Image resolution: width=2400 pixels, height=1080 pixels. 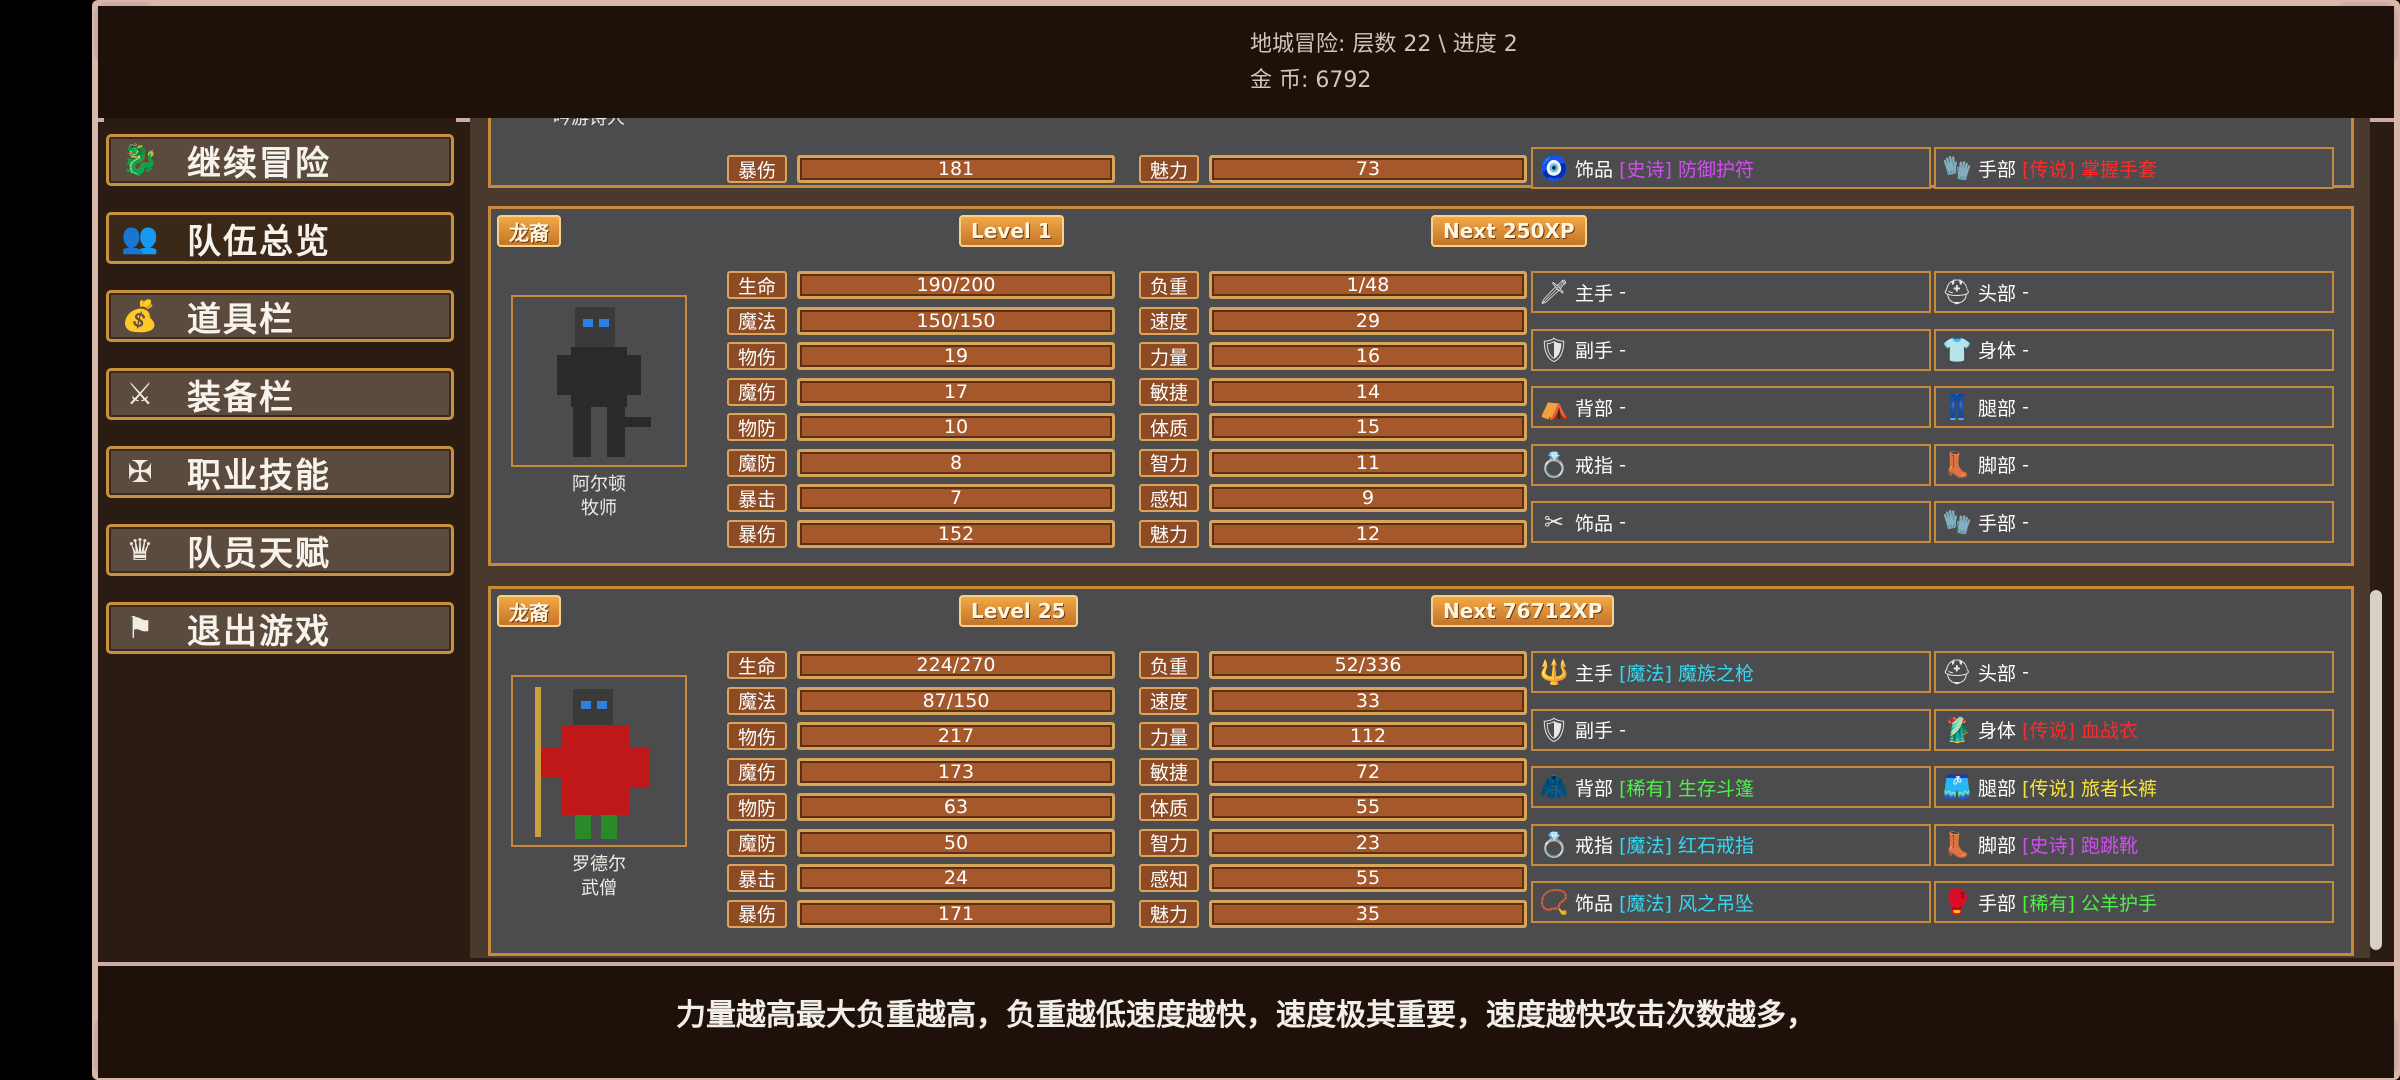 I want to click on equip-slot: ⛺ 背部 -, so click(x=1731, y=407).